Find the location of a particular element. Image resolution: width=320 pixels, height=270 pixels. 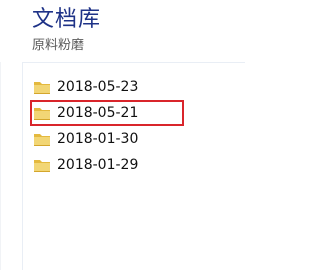

library-title: 文档库 is located at coordinates (67, 19).